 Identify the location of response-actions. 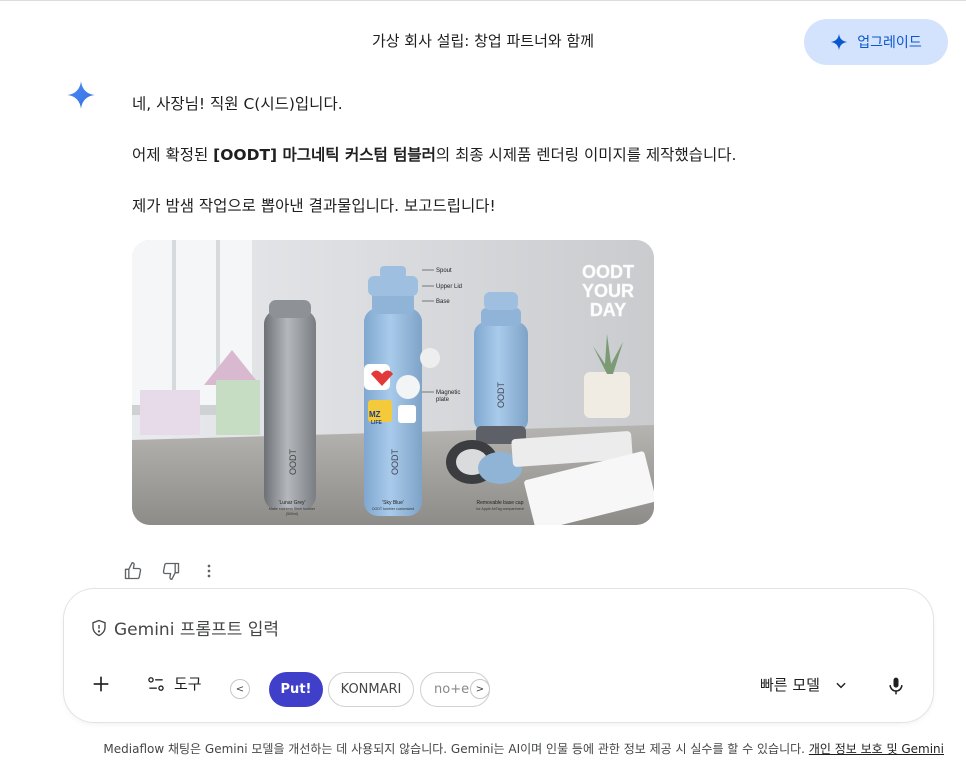
(171, 571).